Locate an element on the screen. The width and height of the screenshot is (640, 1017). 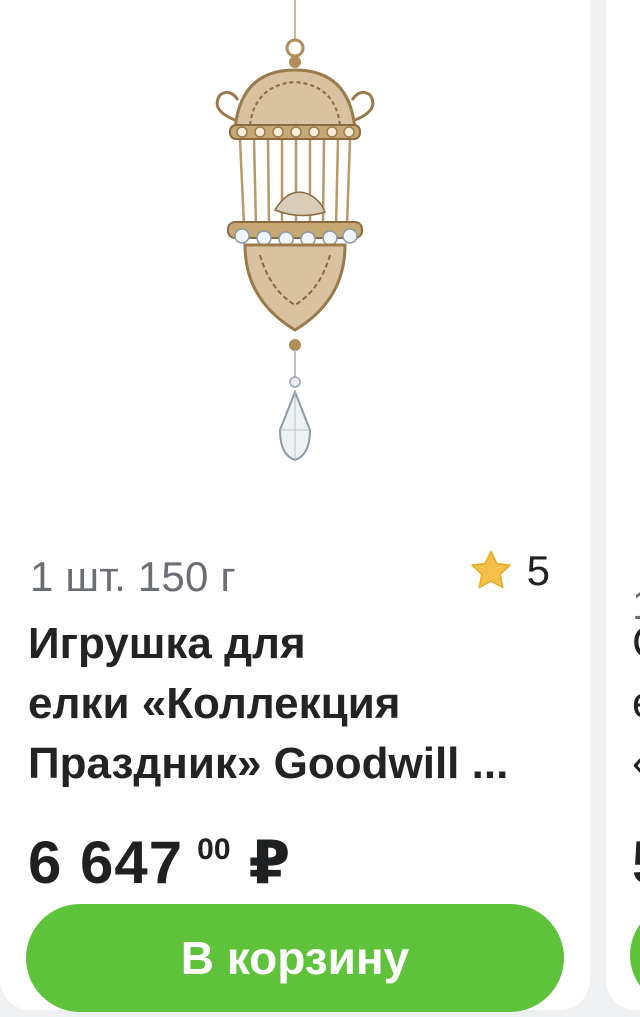
next-product-card: 1 С е « 5 is located at coordinates (623, 505).